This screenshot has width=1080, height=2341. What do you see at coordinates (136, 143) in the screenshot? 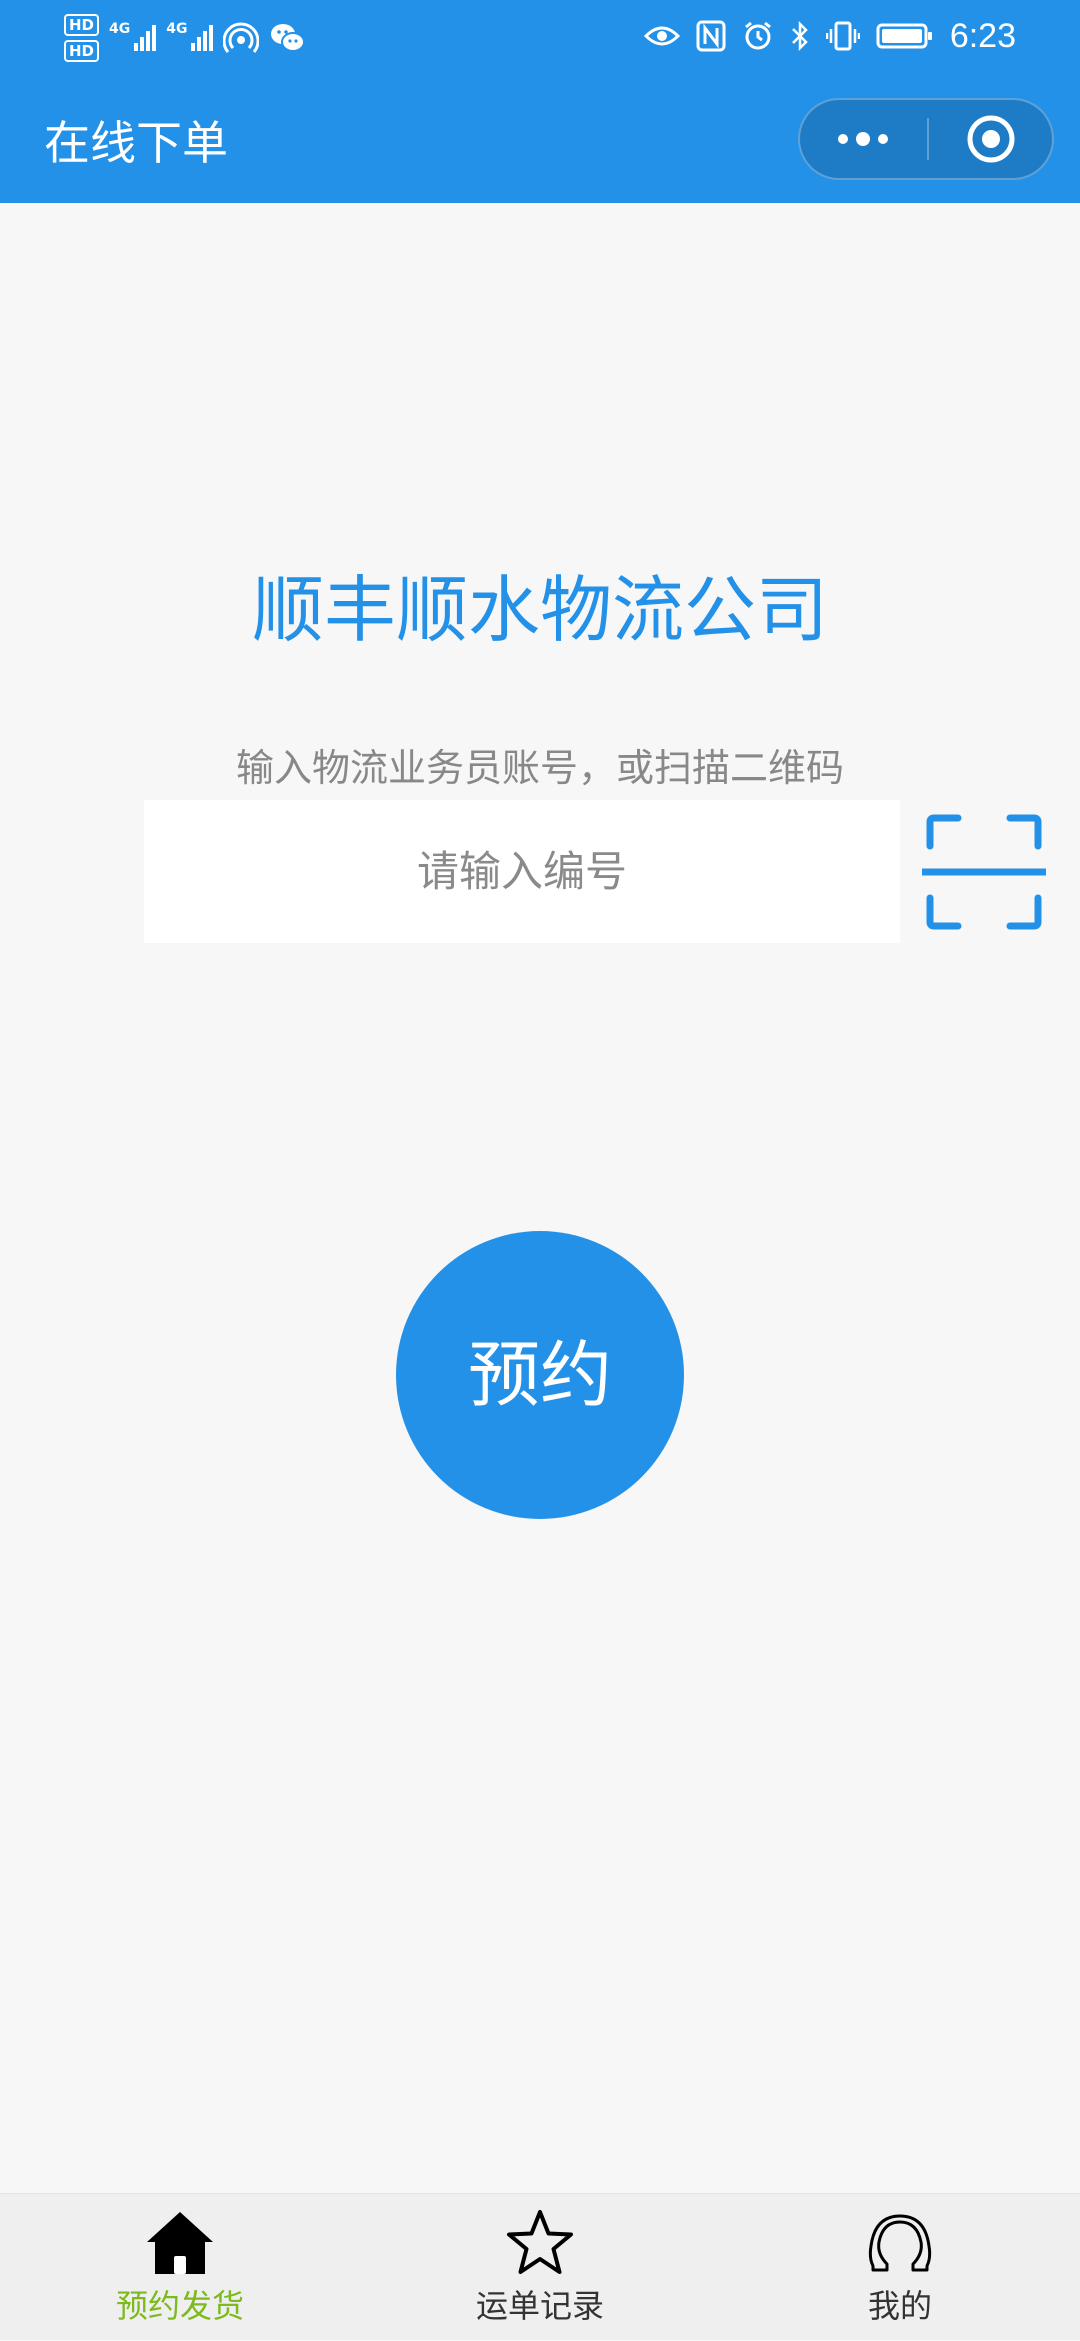
I see `page-title: 在线下单` at bounding box center [136, 143].